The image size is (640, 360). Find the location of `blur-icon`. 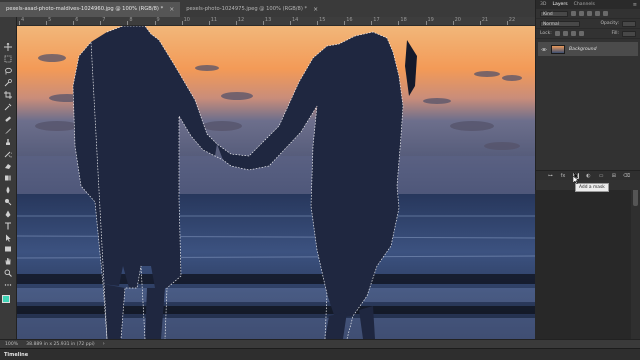

blur-icon is located at coordinates (8, 190).